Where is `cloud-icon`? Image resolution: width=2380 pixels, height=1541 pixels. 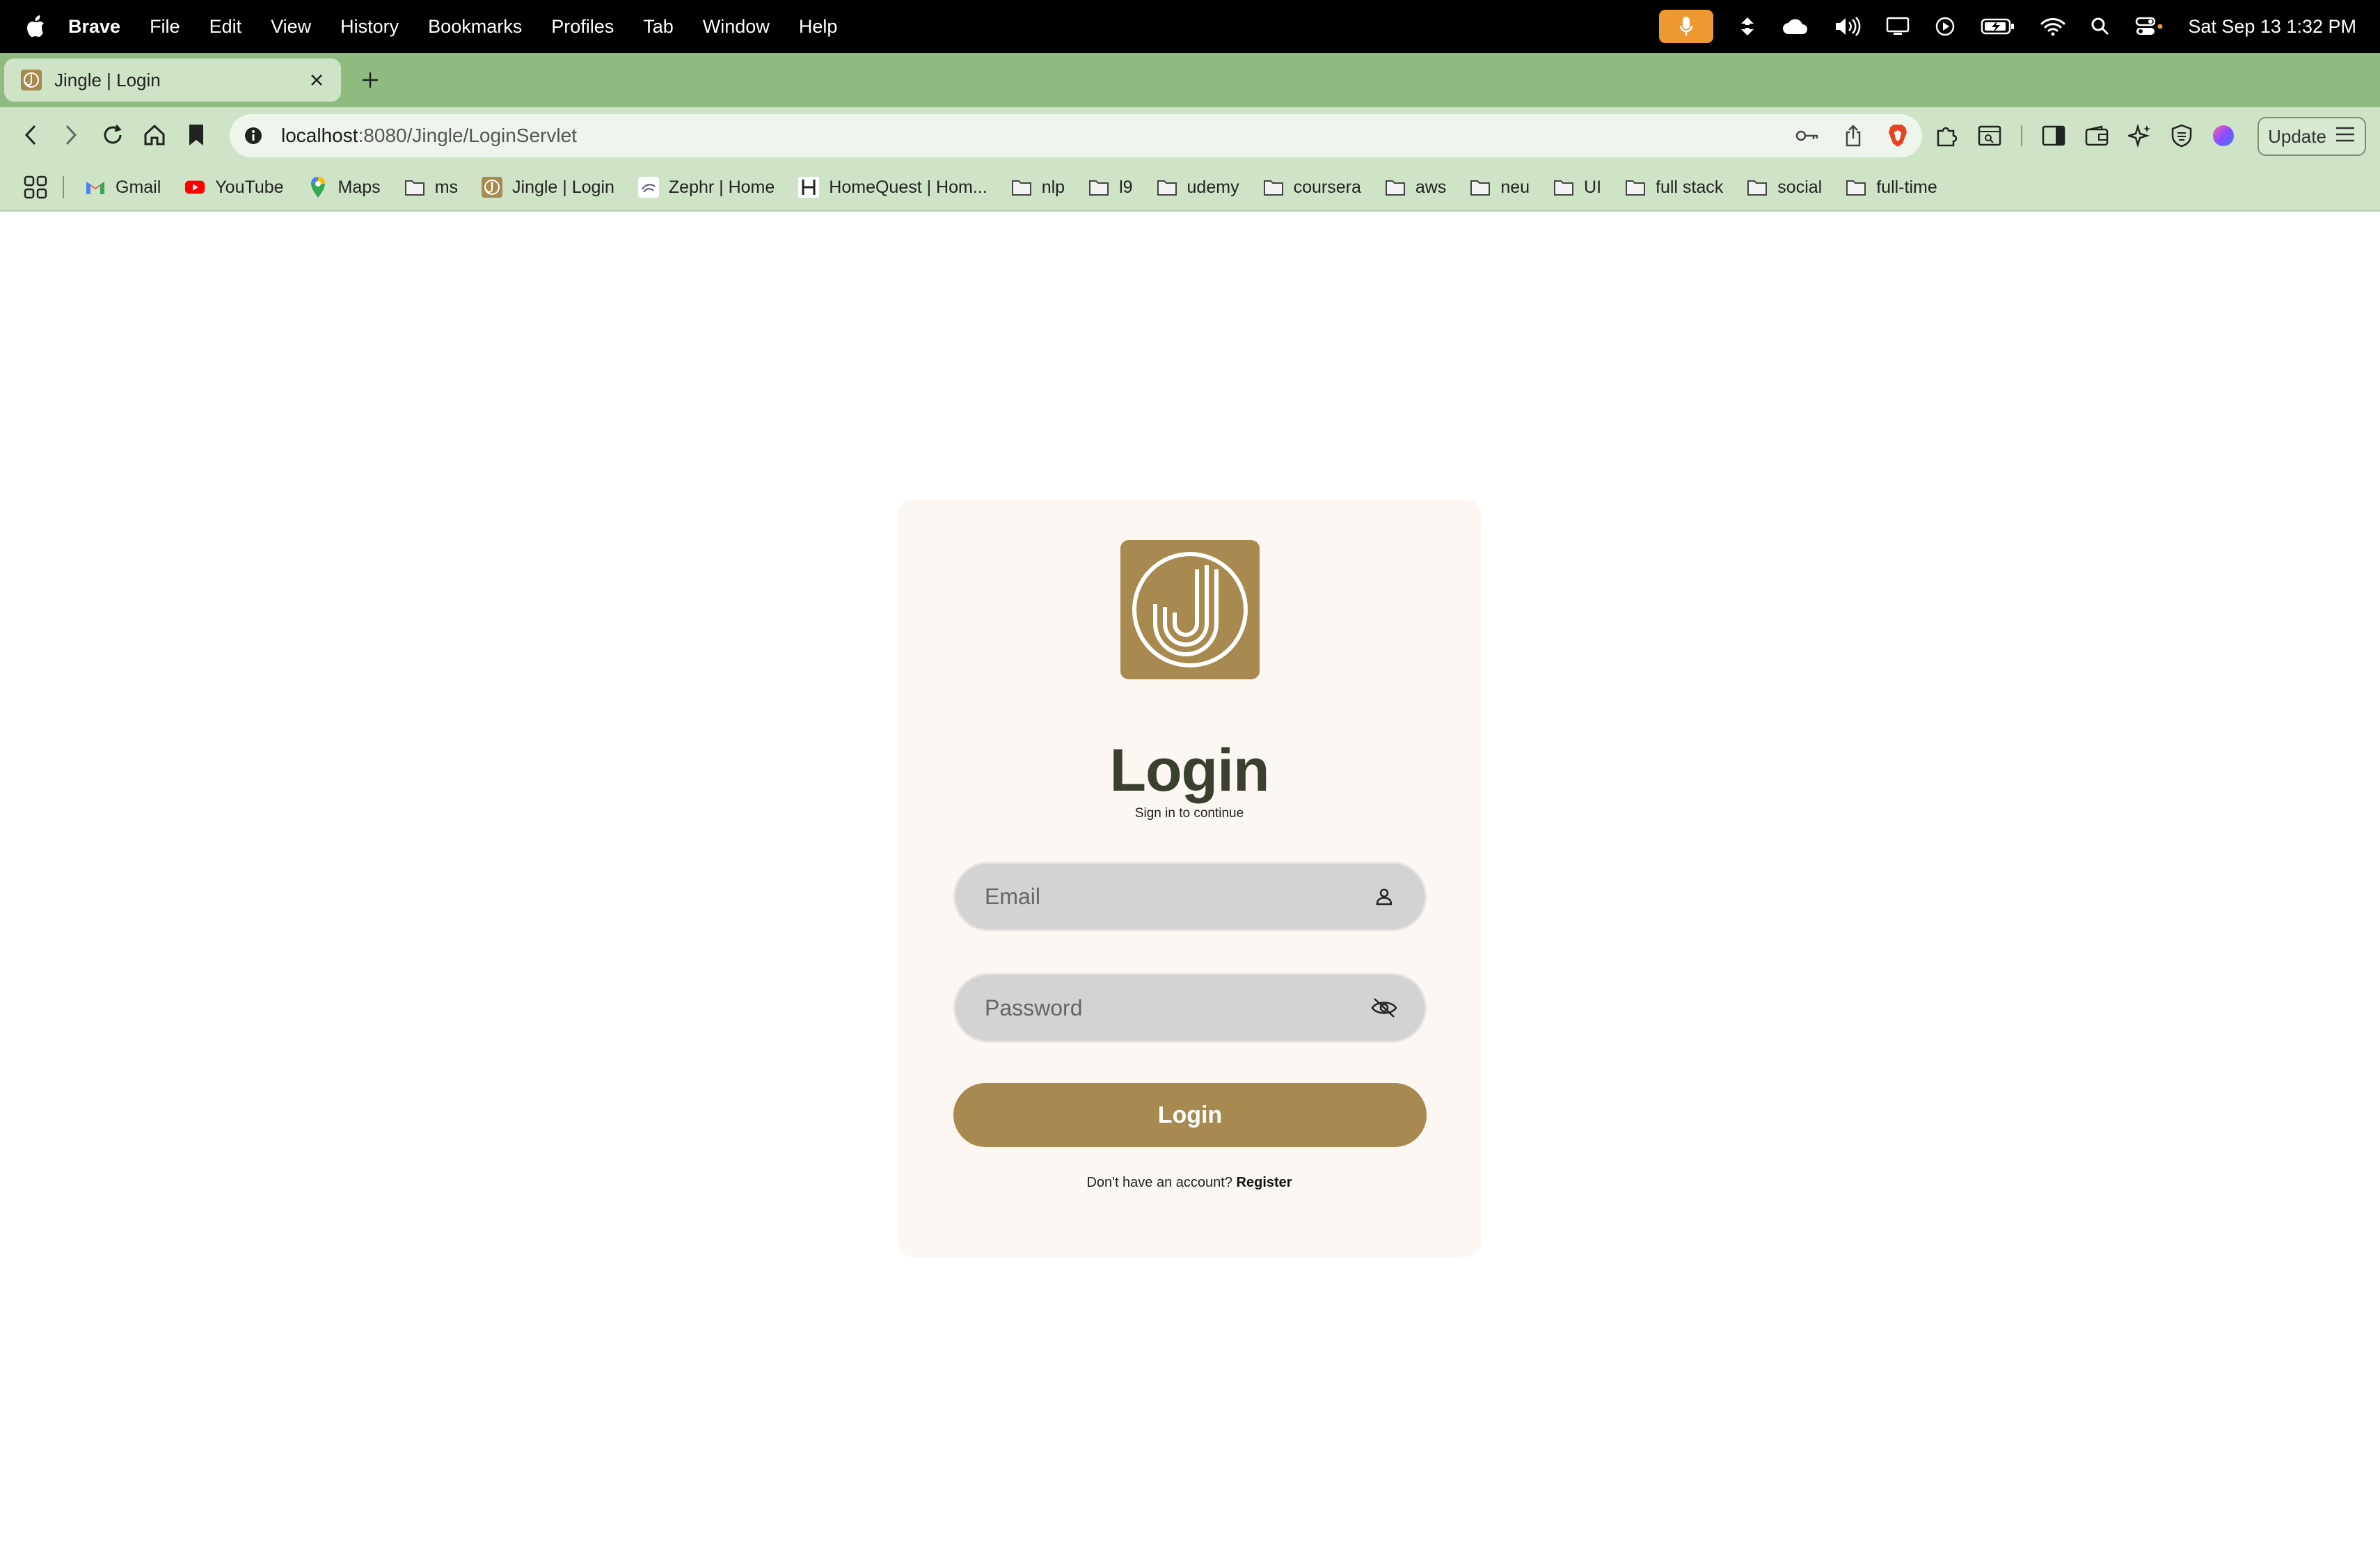 cloud-icon is located at coordinates (1795, 26).